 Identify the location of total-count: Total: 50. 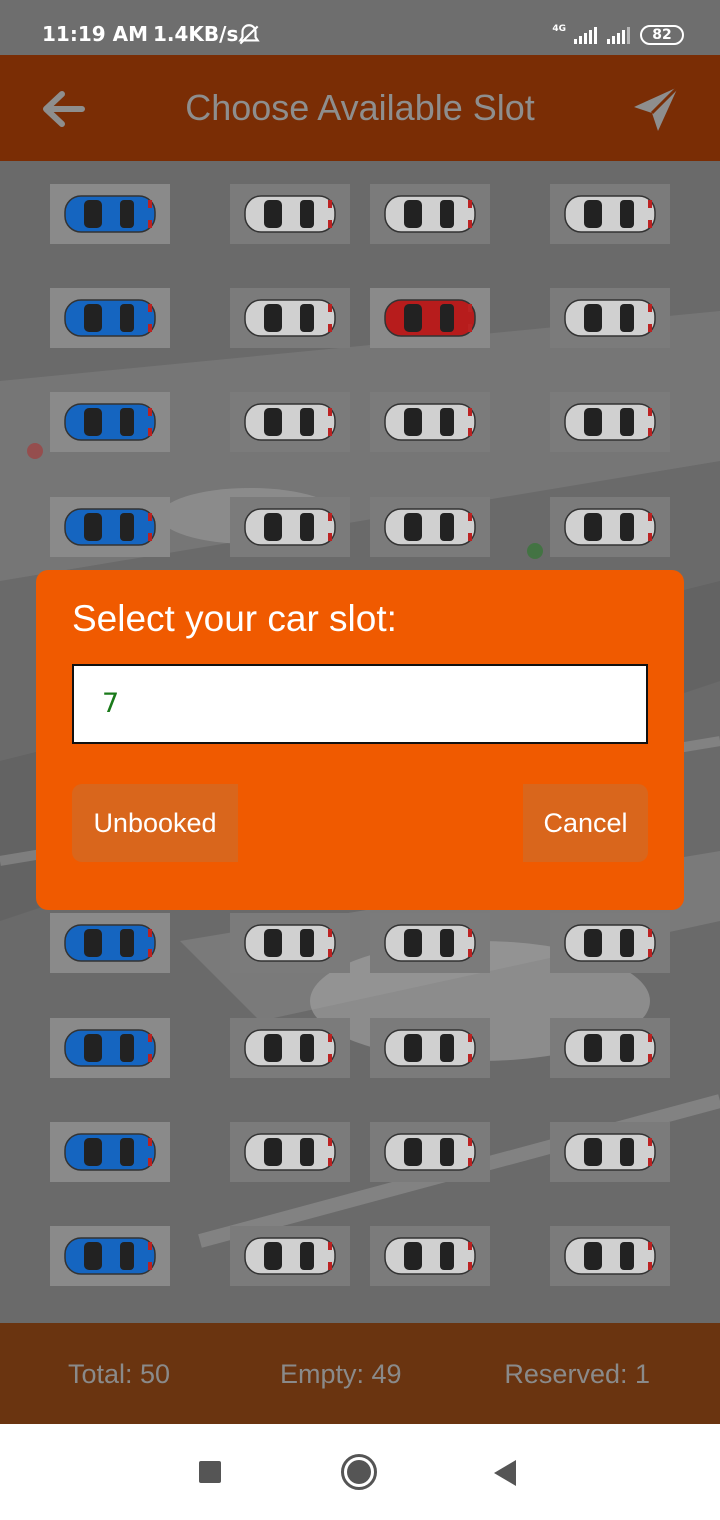
(119, 1374).